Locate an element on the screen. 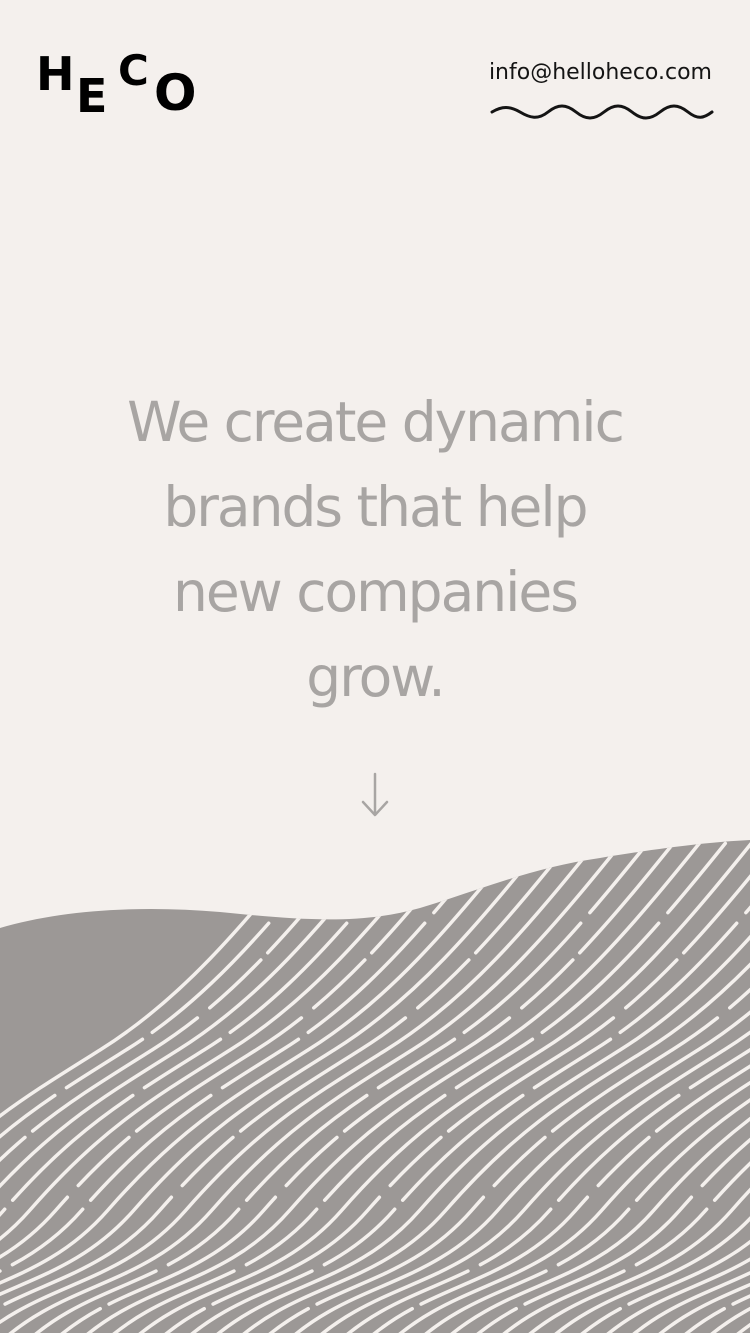  logo-letter-h: H is located at coordinates (55, 74).